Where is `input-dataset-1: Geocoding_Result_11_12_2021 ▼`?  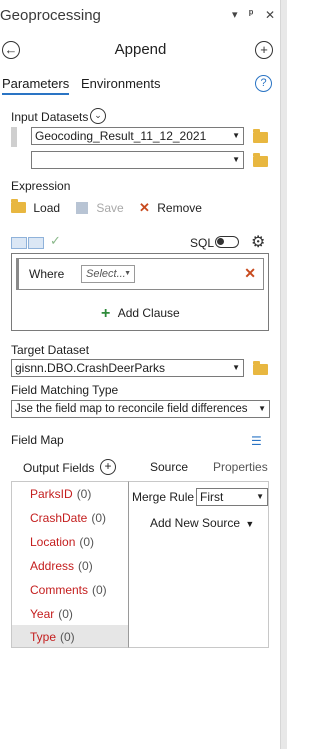
input-dataset-1: Geocoding_Result_11_12_2021 ▼ is located at coordinates (137, 136).